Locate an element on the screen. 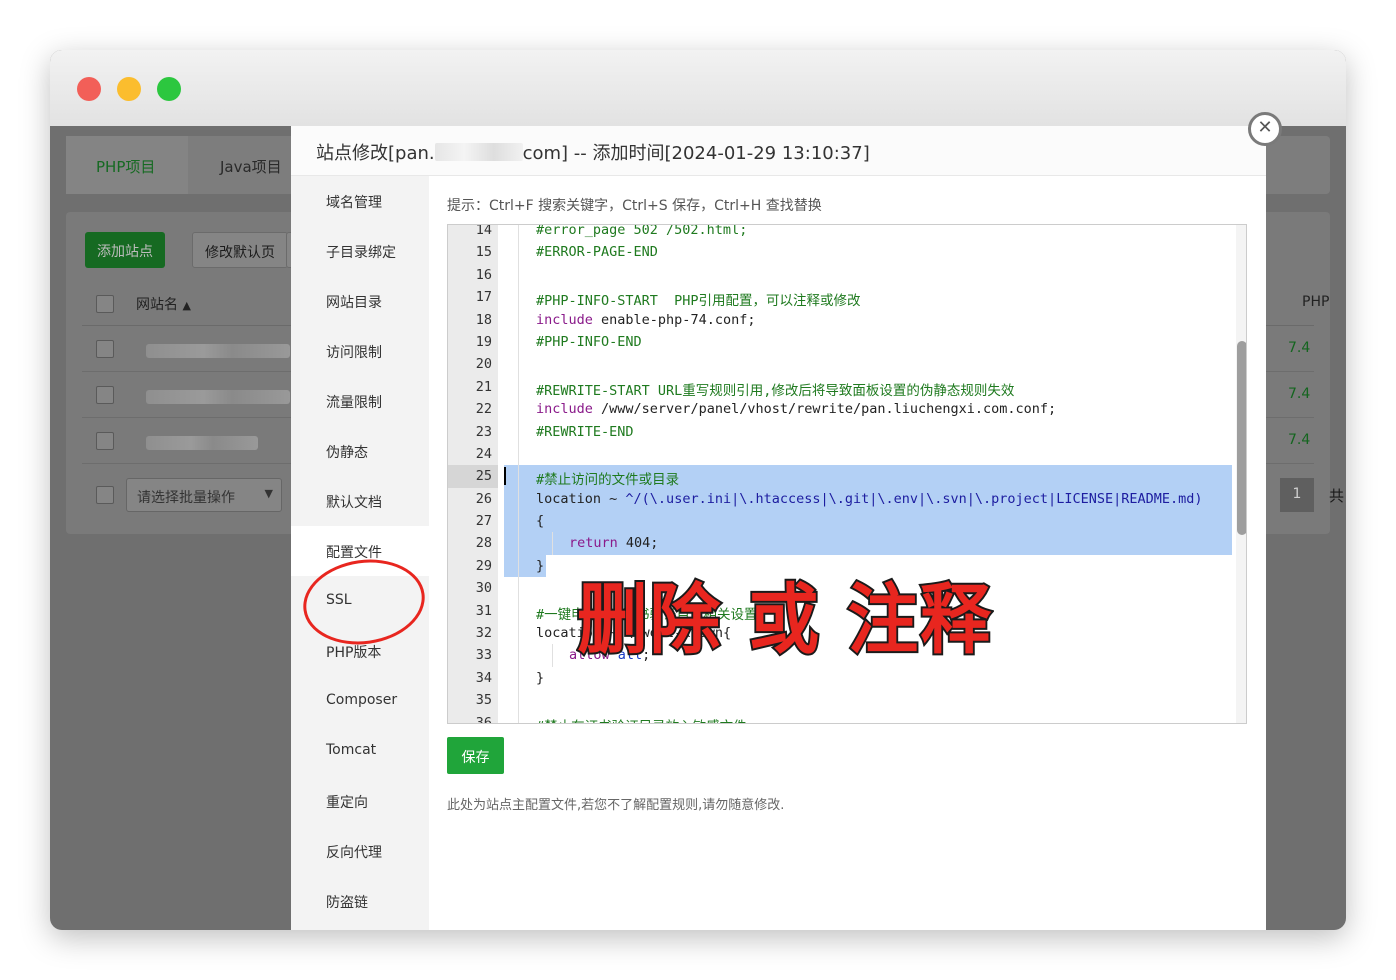  sidebar-item-site-dir: 网站目录 is located at coordinates (360, 301).